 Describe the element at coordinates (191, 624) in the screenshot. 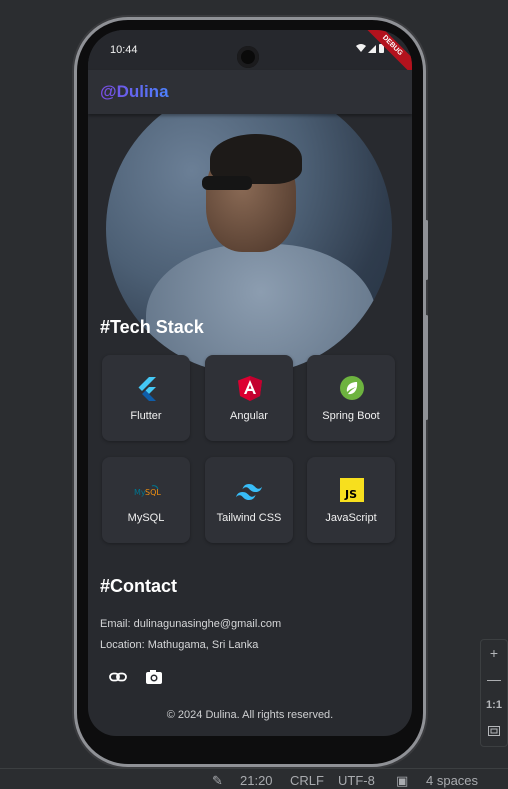

I see `contact-email: Email: dulinagunasinghe@gmail.com` at that location.